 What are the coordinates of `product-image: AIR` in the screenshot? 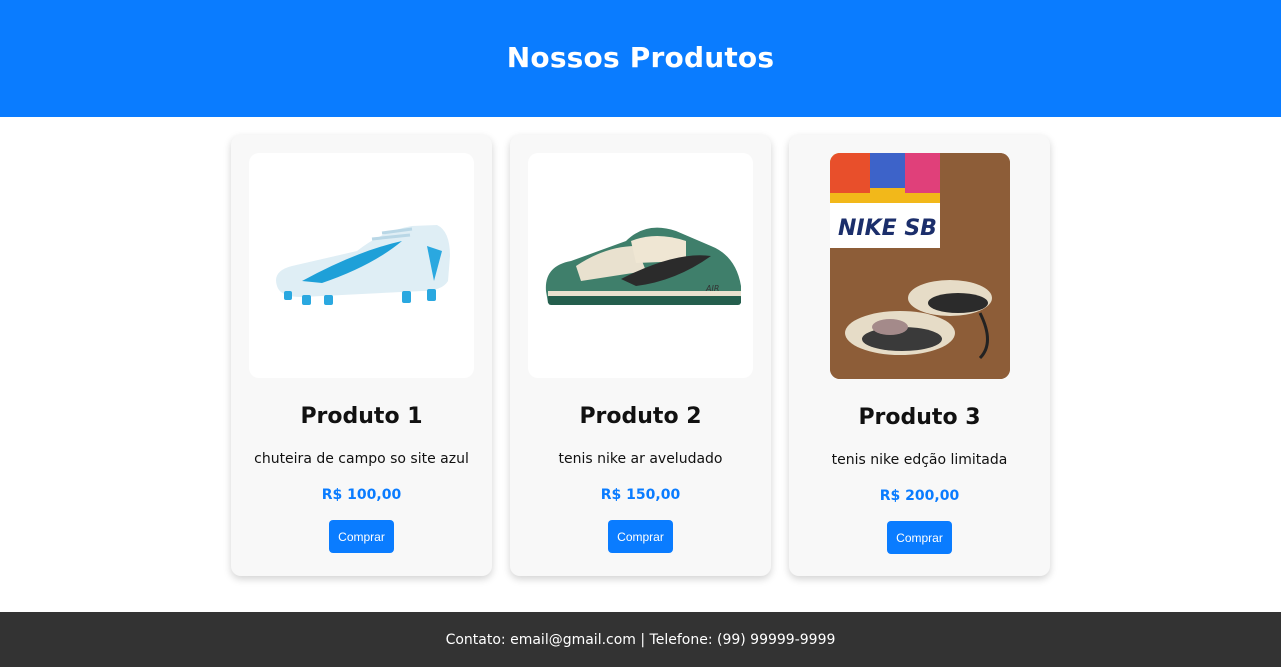 It's located at (640, 265).